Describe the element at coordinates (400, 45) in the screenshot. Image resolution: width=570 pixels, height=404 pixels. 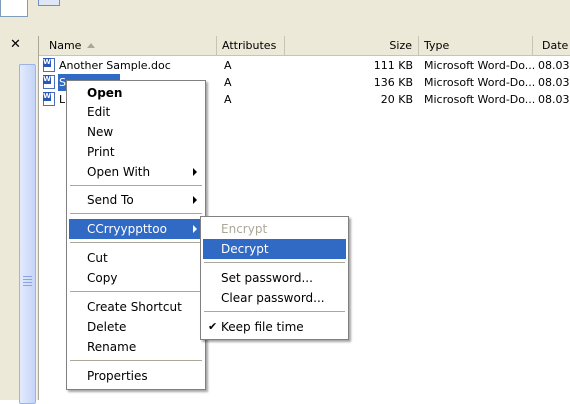
I see `column-size-label: Size` at that location.